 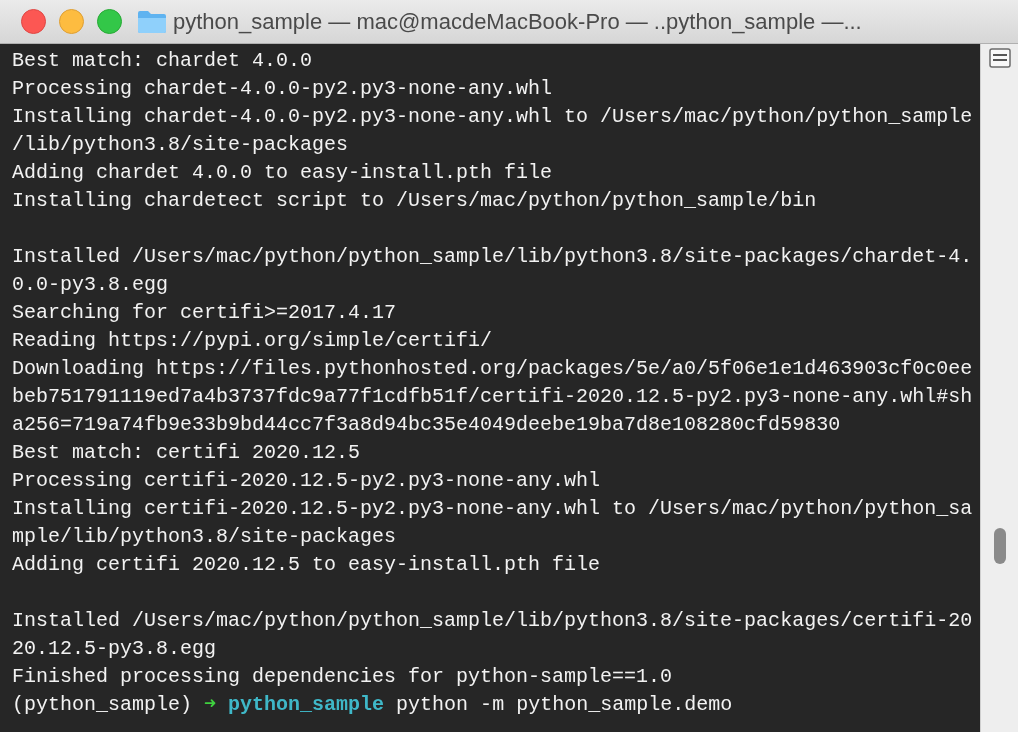 I want to click on output-line: Adding chardet 4.0.0 to easy-install.pth file, so click(x=282, y=173).